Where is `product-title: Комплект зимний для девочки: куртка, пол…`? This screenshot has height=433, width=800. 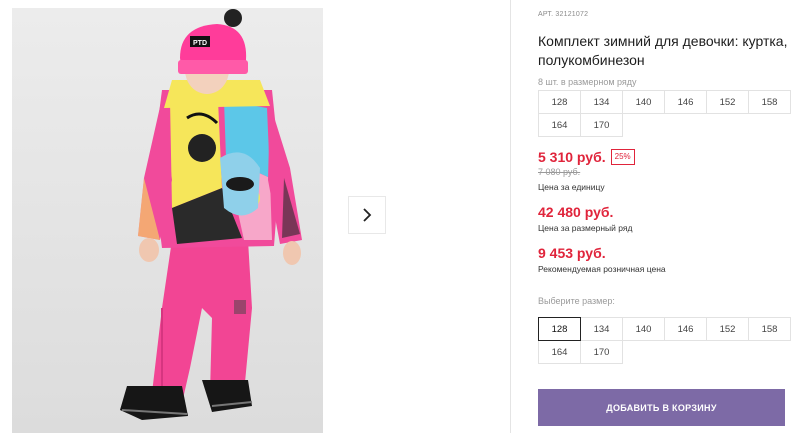
product-title: Комплект зимний для девочки: куртка, пол… is located at coordinates (663, 50).